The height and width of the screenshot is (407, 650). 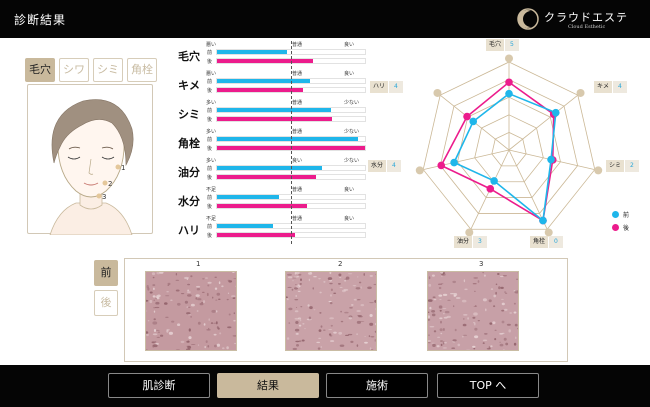 What do you see at coordinates (108, 70) in the screenshot?
I see `tab-spots: シミ` at bounding box center [108, 70].